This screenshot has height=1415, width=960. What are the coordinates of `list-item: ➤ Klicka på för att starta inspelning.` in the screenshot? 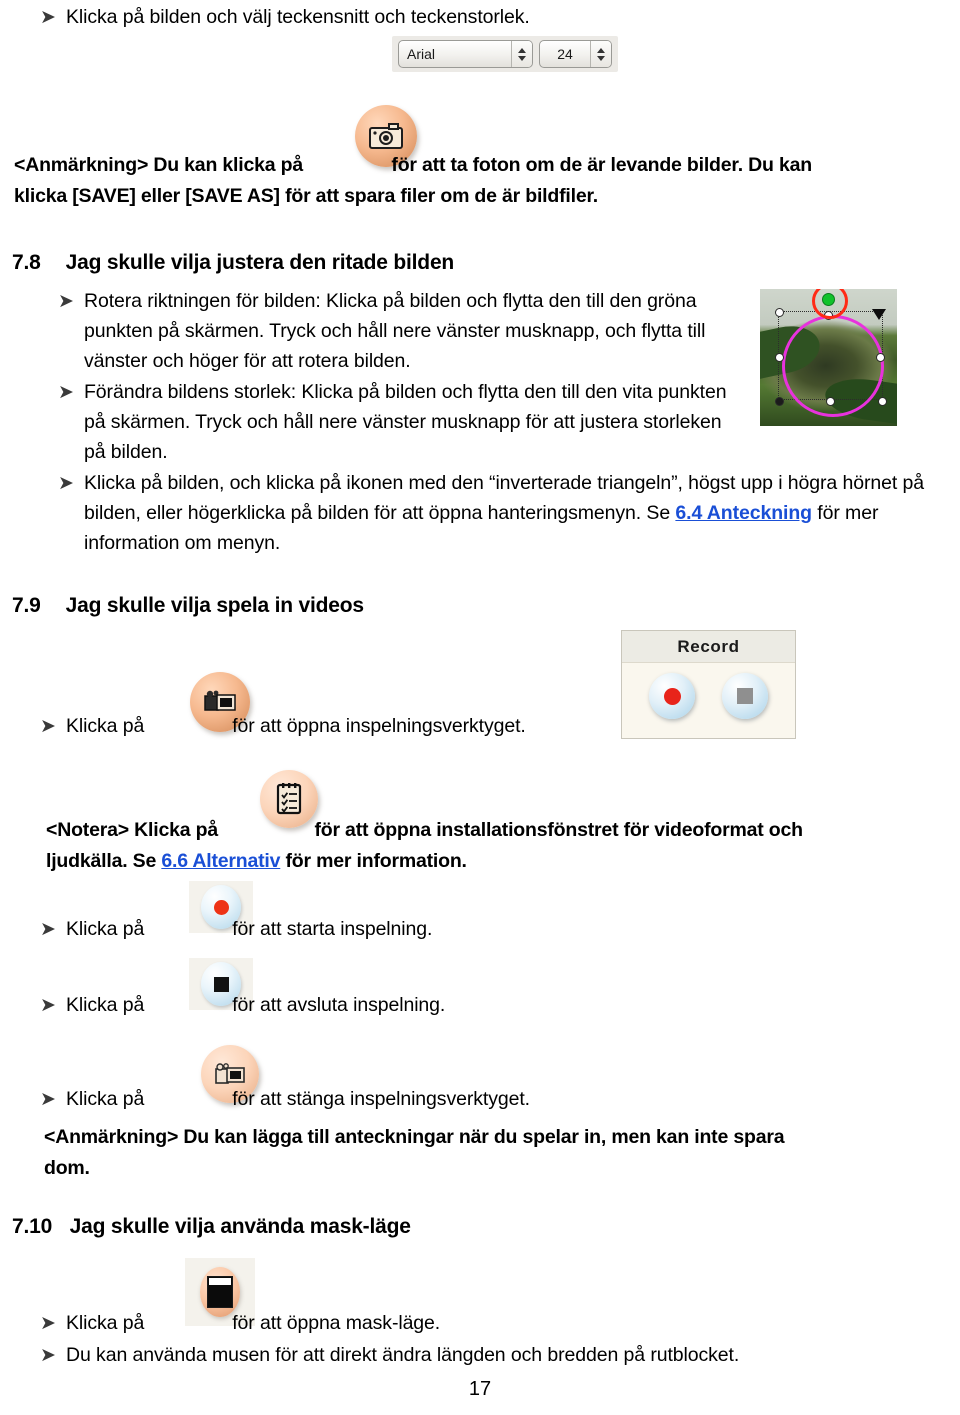 It's located at (340, 929).